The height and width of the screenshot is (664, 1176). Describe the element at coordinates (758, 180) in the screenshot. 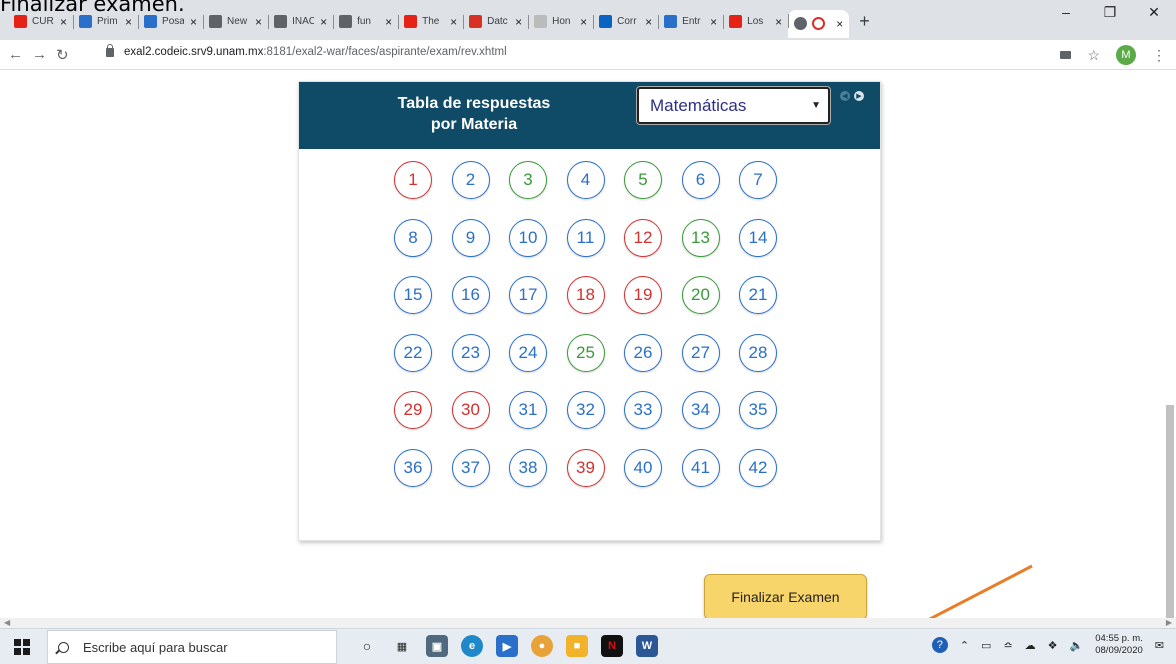

I see `question-7-button: 7` at that location.